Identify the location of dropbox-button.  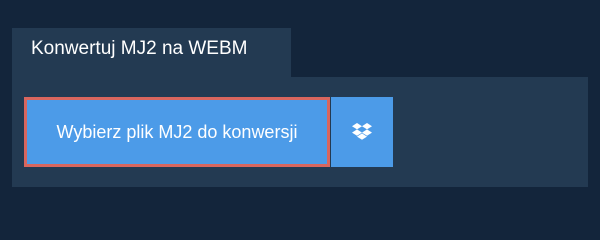
(362, 132).